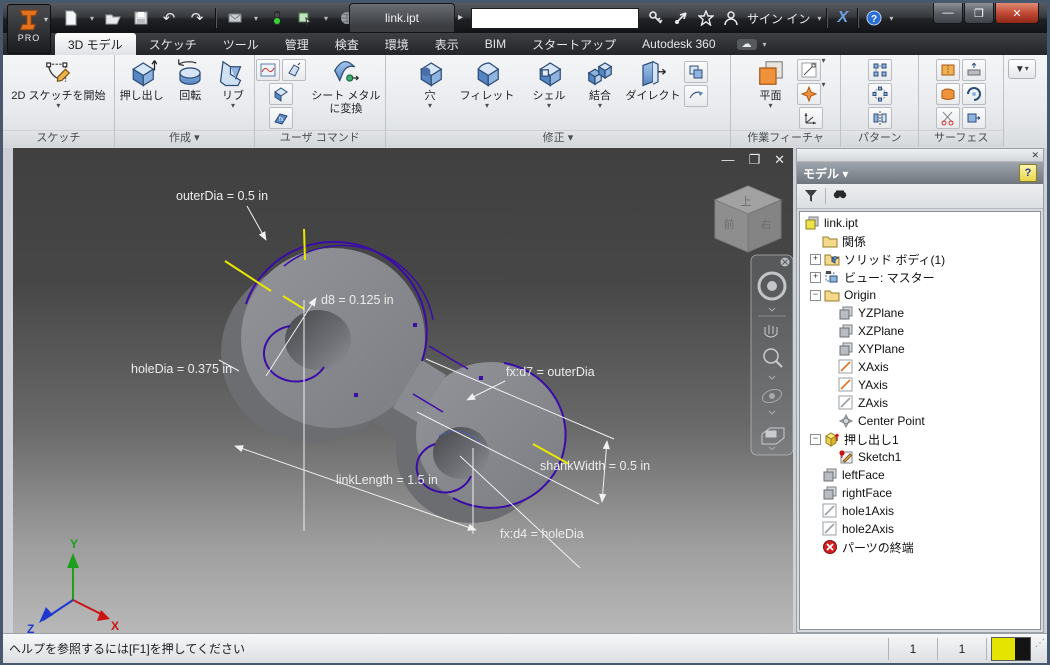  I want to click on annotation-linklength: linkLength = 1.5 in, so click(387, 480).